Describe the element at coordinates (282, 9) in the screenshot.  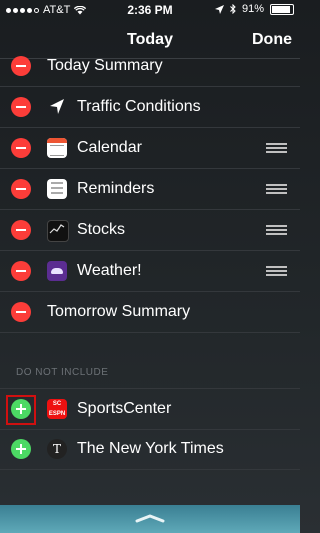
I see `battery-icon` at that location.